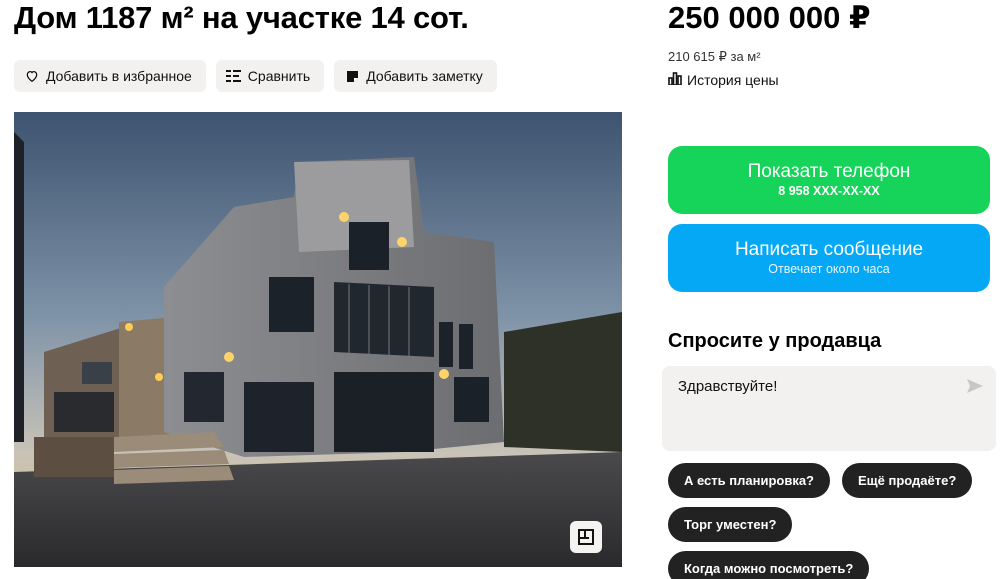  What do you see at coordinates (279, 76) in the screenshot?
I see `compare-label: Сравнить` at bounding box center [279, 76].